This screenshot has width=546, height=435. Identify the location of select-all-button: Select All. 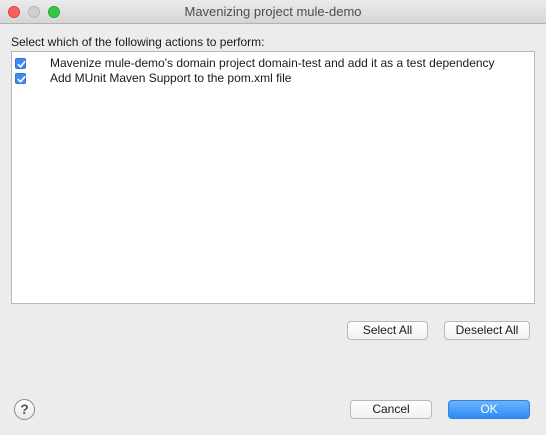
(387, 330).